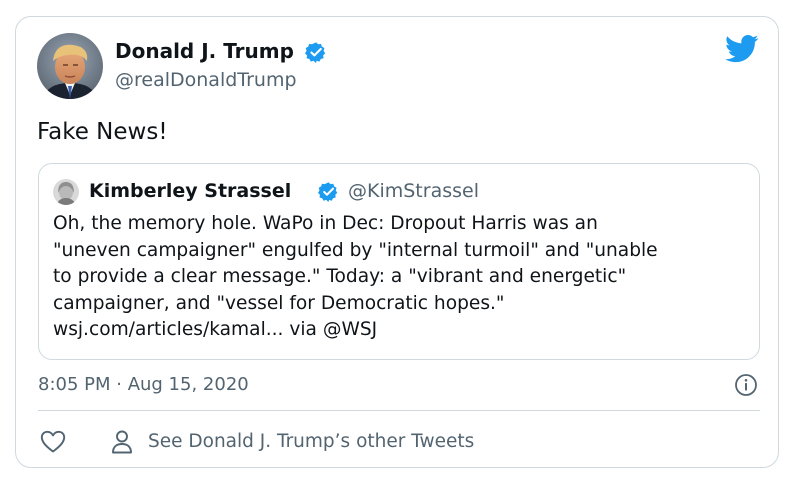 Image resolution: width=798 pixels, height=486 pixels. Describe the element at coordinates (311, 442) in the screenshot. I see `see-other-tweets-link: See Donald J. Trump’s other Tweets` at that location.